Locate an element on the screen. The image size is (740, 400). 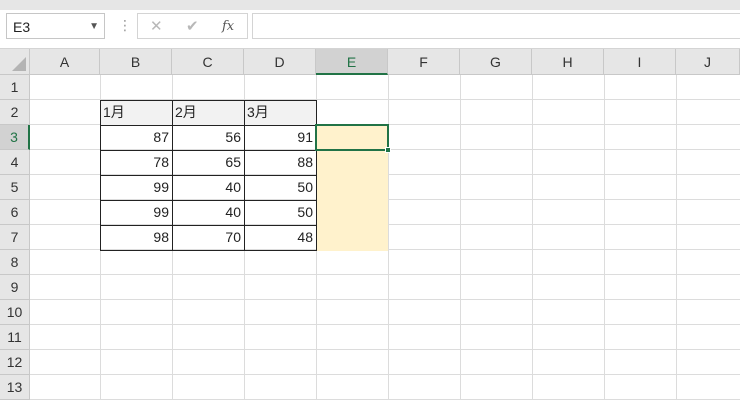
name-box-value: E3 is located at coordinates (22, 27).